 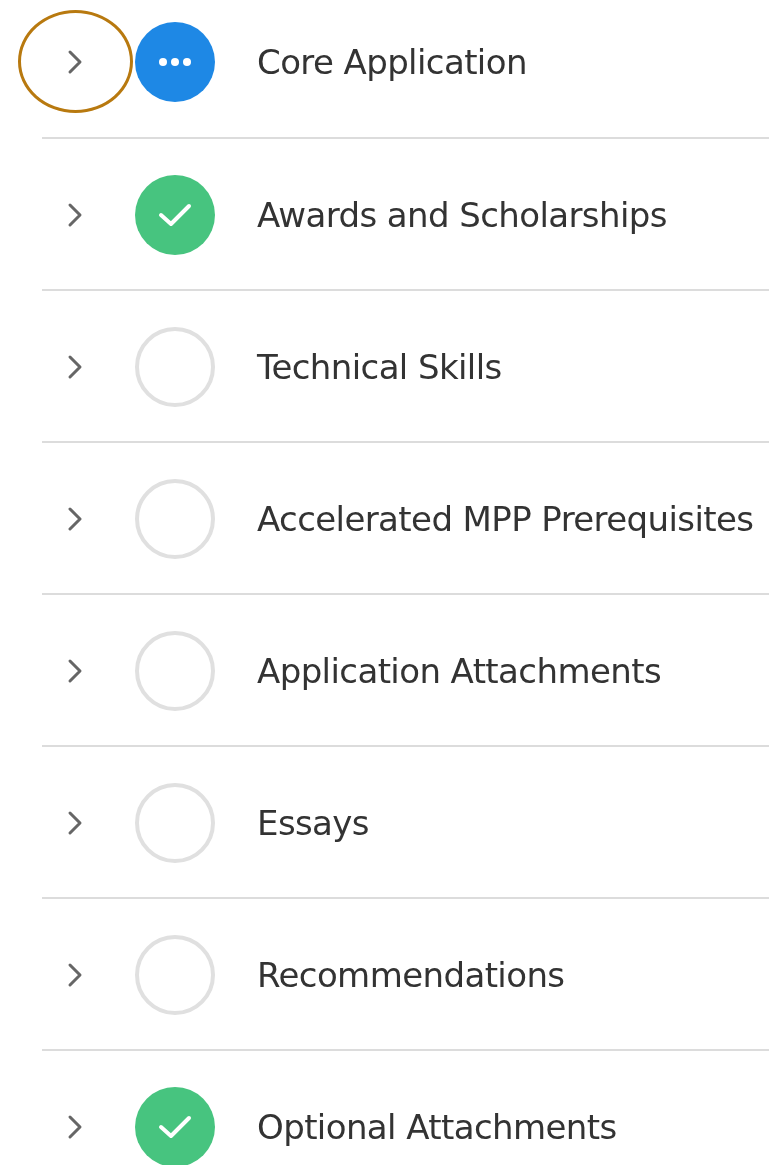 I want to click on section-title: Accelerated MPP Prerequisites, so click(x=505, y=519).